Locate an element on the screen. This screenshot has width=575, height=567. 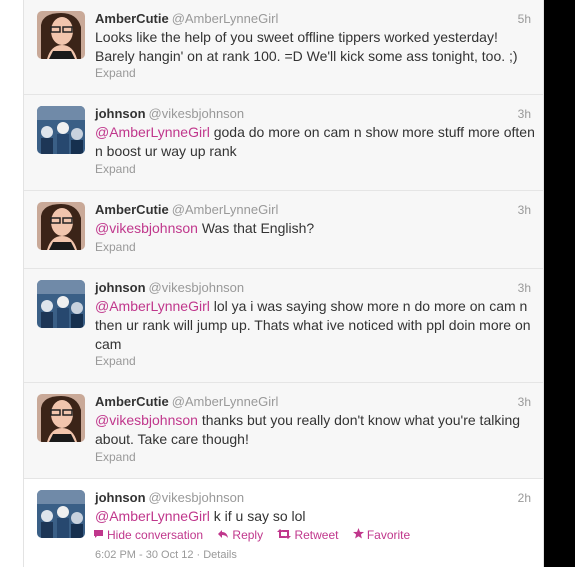
tweet-time: 5h is located at coordinates (524, 19).